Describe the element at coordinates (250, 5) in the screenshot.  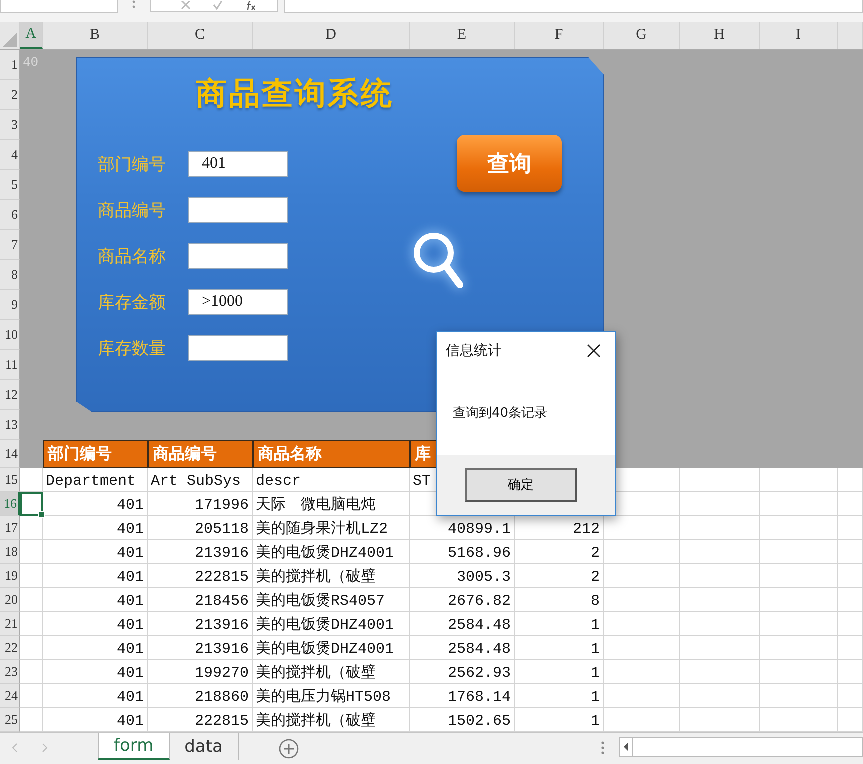
I see `function-icon` at that location.